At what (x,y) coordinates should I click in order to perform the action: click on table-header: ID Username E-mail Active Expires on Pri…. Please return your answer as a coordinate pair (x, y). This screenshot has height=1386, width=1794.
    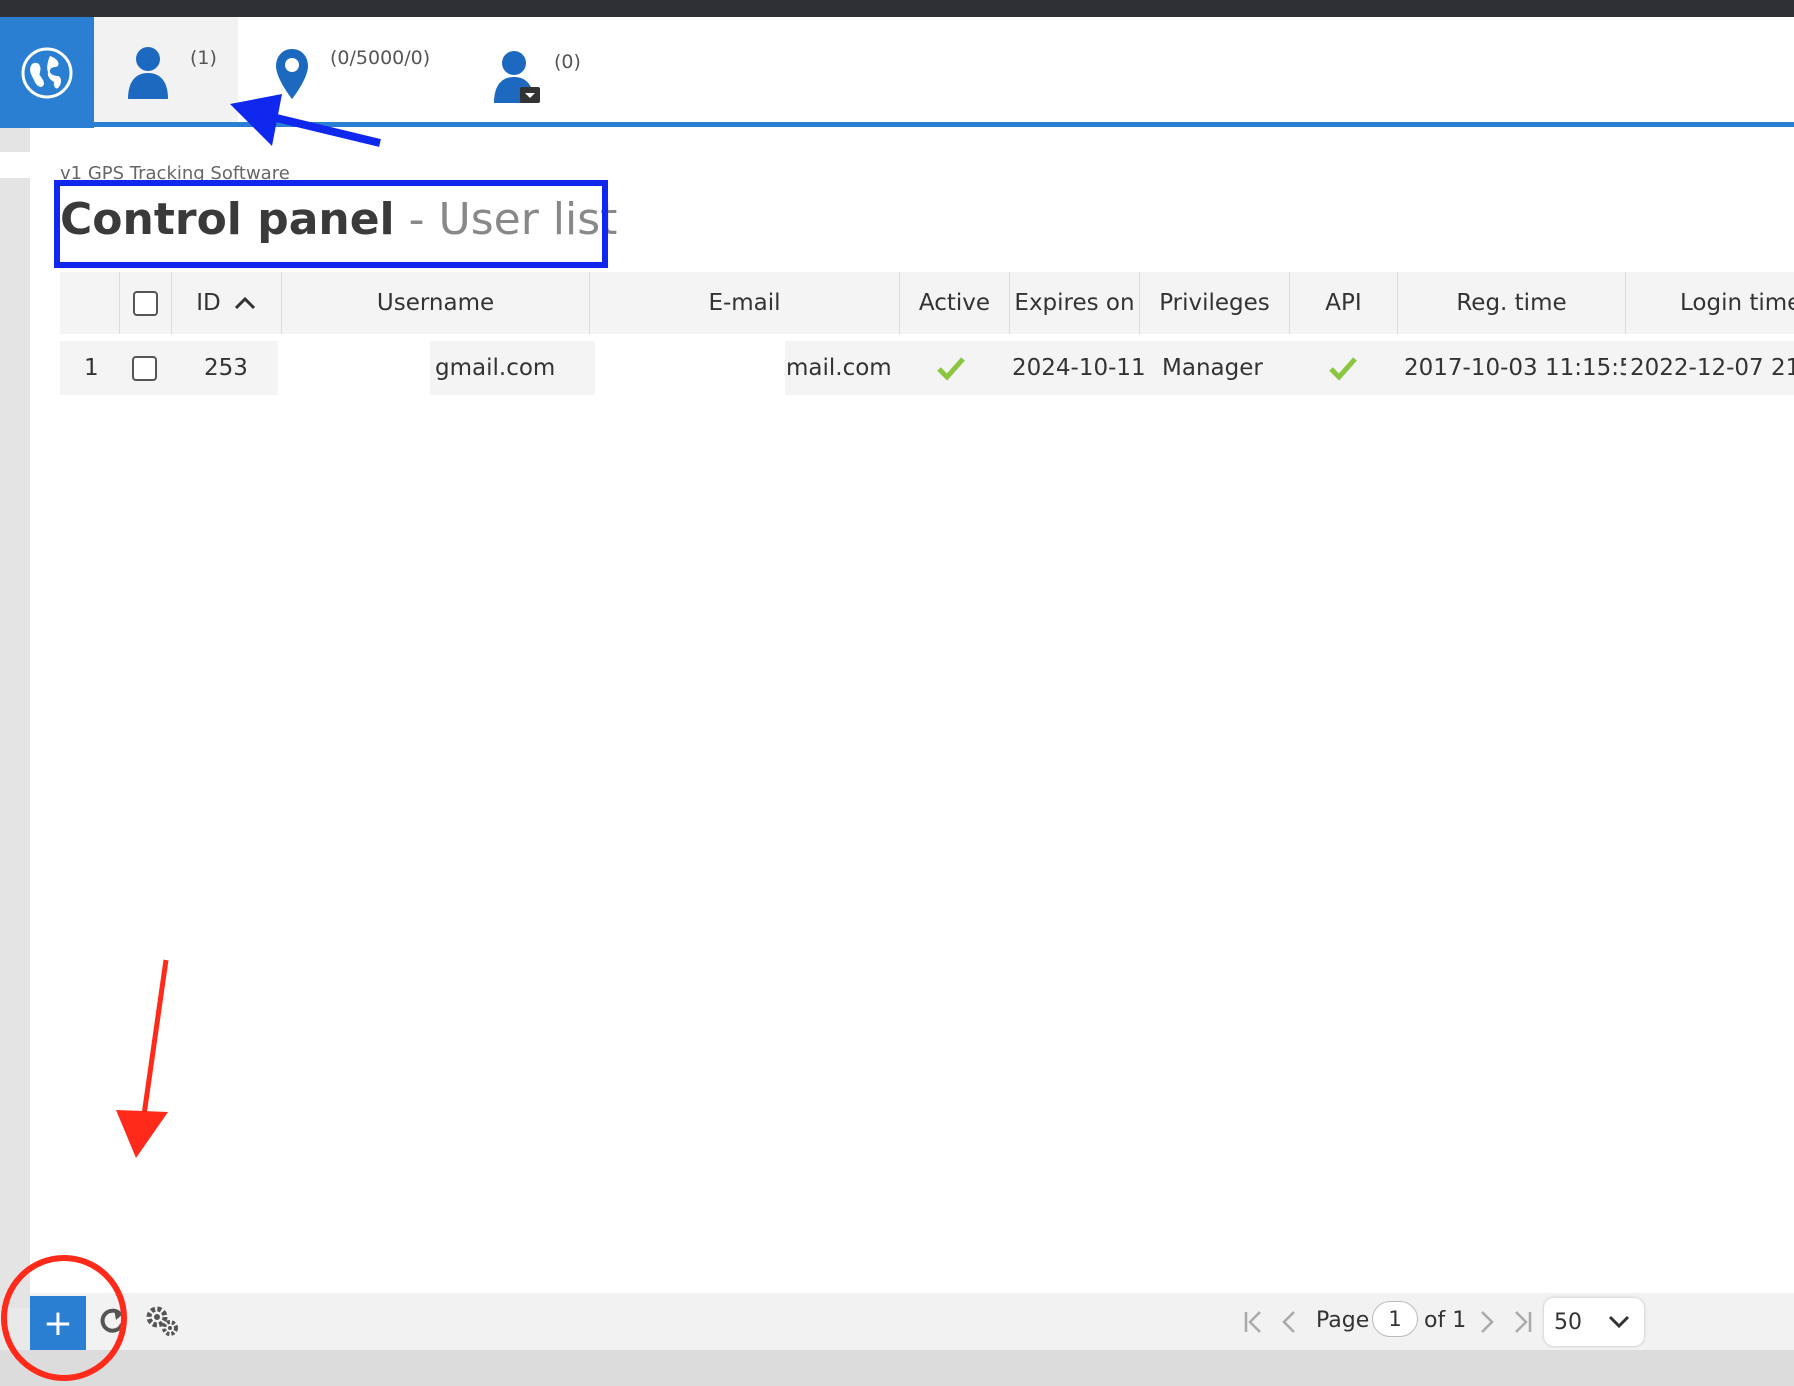
    Looking at the image, I should click on (927, 303).